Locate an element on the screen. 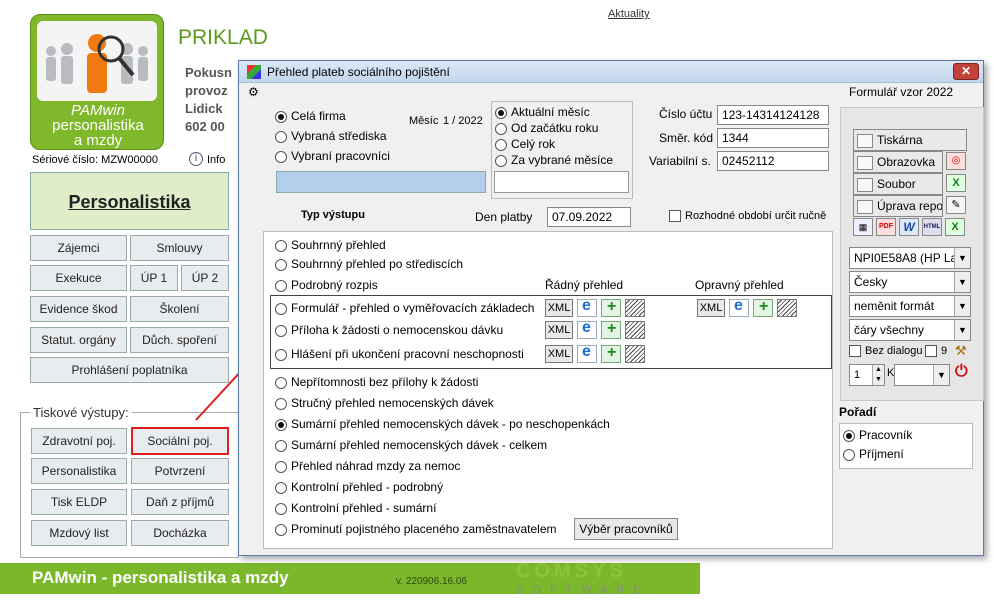 The height and width of the screenshot is (606, 994). account-input: 123-14314124128 is located at coordinates (773, 115).